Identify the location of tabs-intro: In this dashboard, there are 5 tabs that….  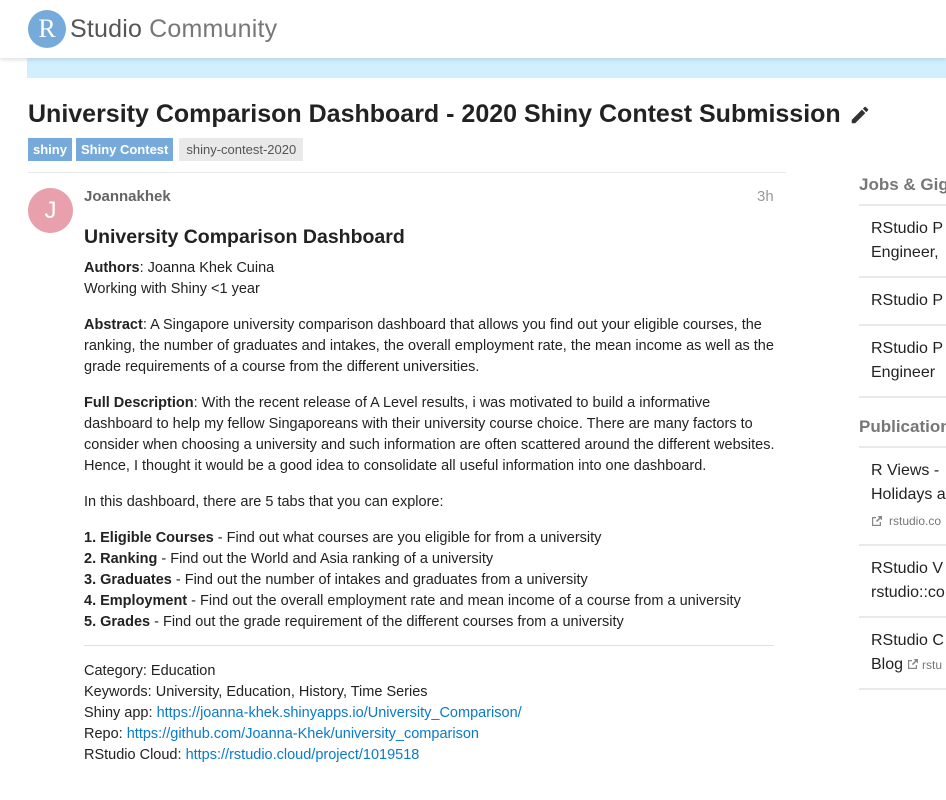
(264, 502).